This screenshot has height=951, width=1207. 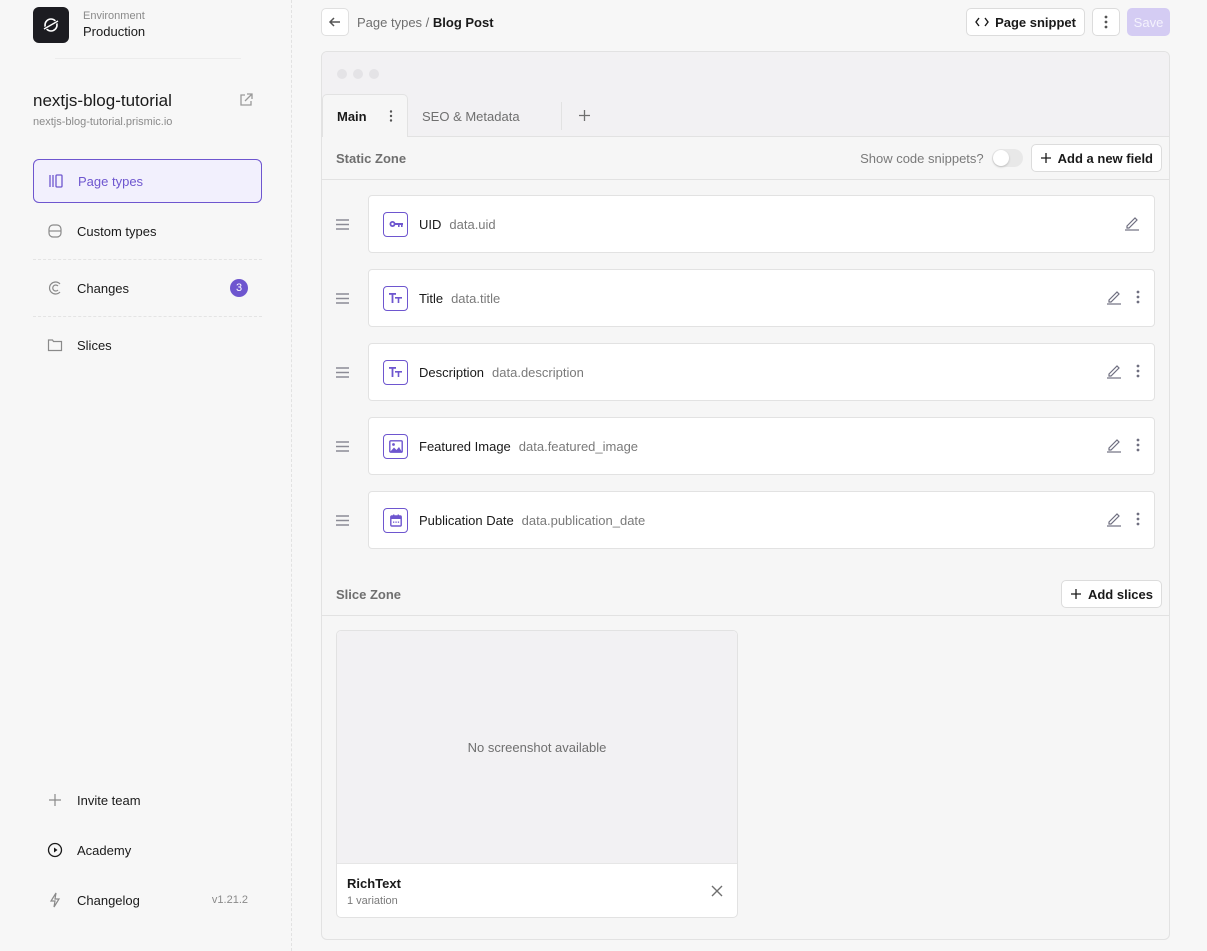 What do you see at coordinates (229, 900) in the screenshot?
I see `app-version: v1.21.2` at bounding box center [229, 900].